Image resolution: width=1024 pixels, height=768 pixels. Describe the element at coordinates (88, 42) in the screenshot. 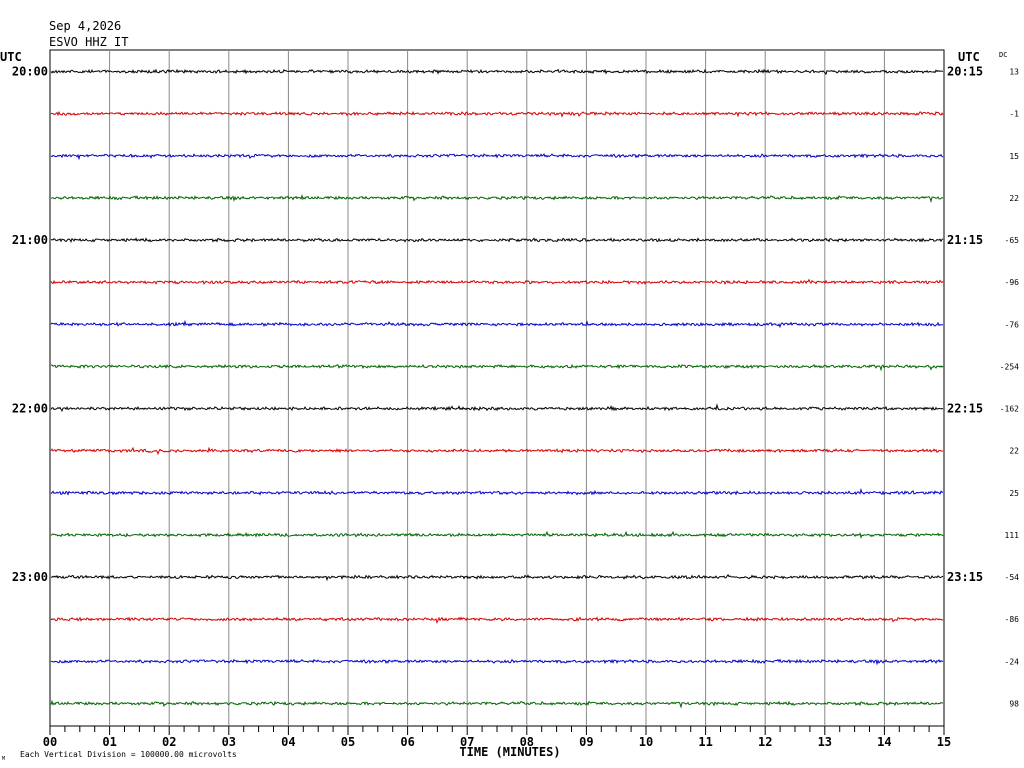

I see `station-label: ESVO HHZ IT` at that location.